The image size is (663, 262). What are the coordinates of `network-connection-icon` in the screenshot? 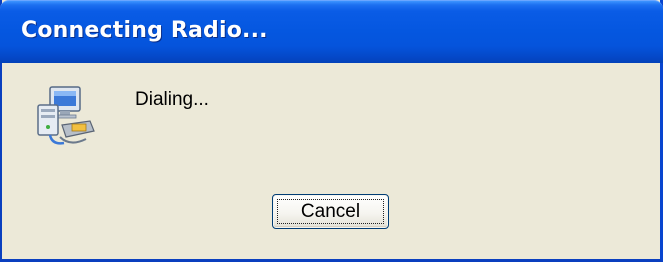 It's located at (68, 117).